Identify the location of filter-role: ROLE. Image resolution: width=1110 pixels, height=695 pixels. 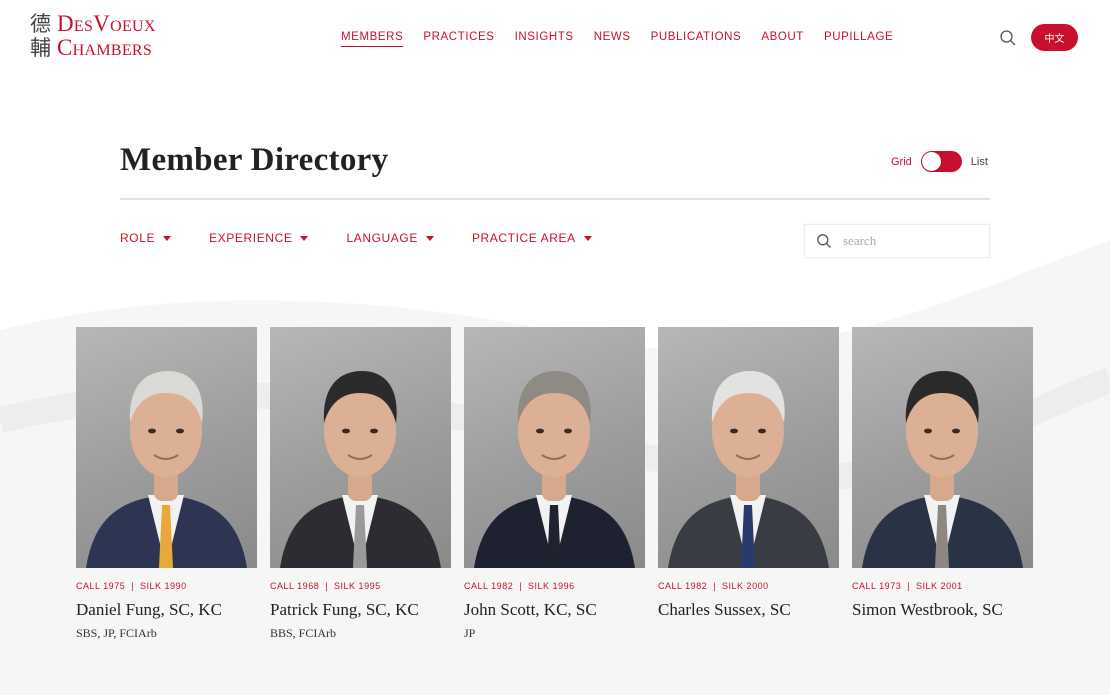
(146, 238).